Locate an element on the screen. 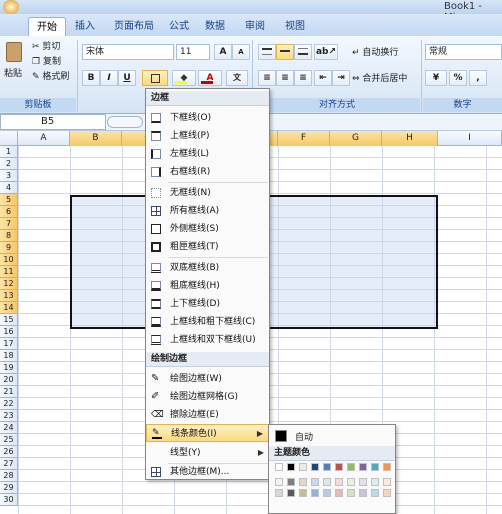 The width and height of the screenshot is (502, 514). align-right-button: ≡ is located at coordinates (303, 78).